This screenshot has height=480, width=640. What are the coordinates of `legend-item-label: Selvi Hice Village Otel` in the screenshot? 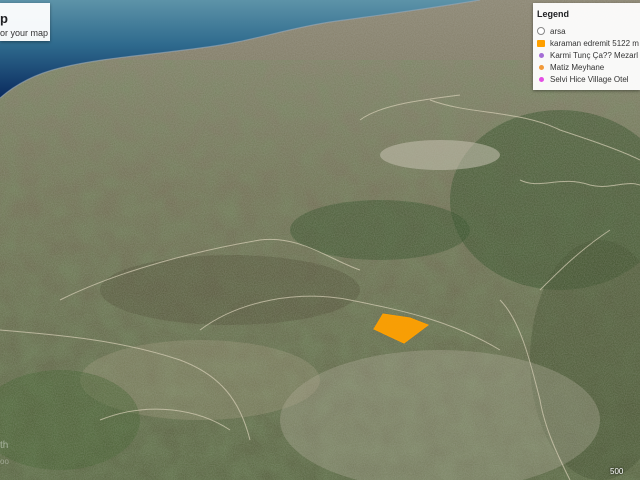 It's located at (589, 79).